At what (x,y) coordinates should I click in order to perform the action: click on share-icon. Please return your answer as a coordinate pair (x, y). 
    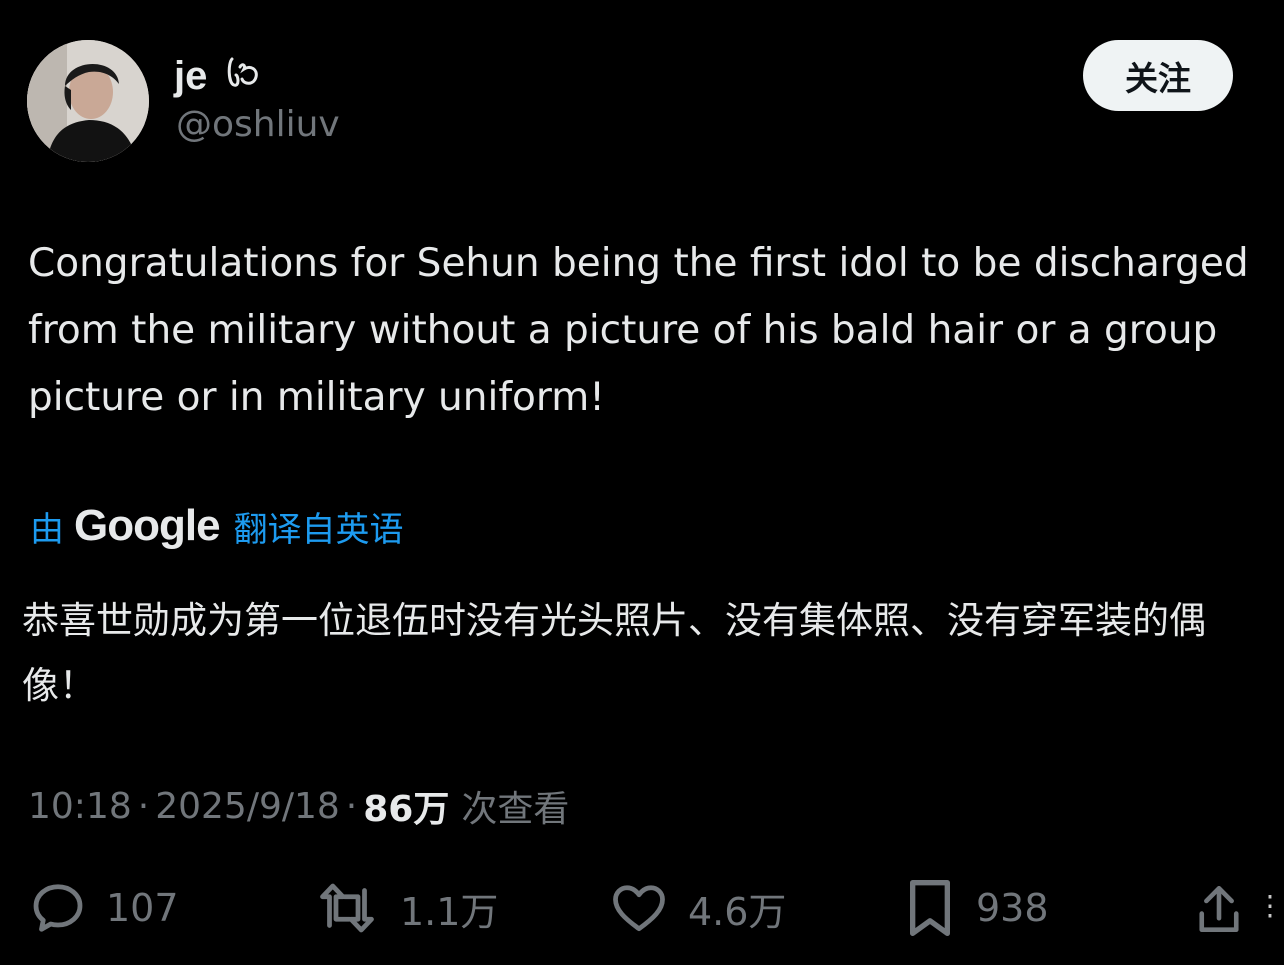
    Looking at the image, I should click on (1219, 909).